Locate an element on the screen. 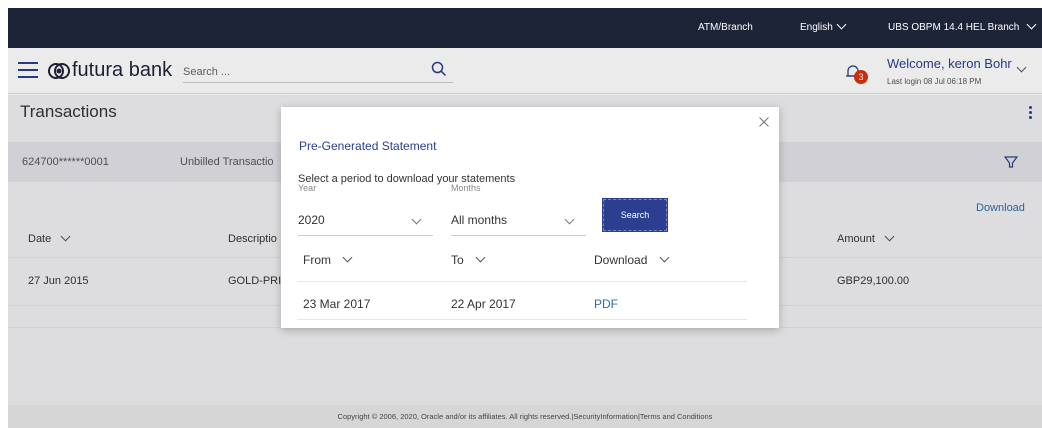 The height and width of the screenshot is (428, 1042). year-select-underline is located at coordinates (365, 235).